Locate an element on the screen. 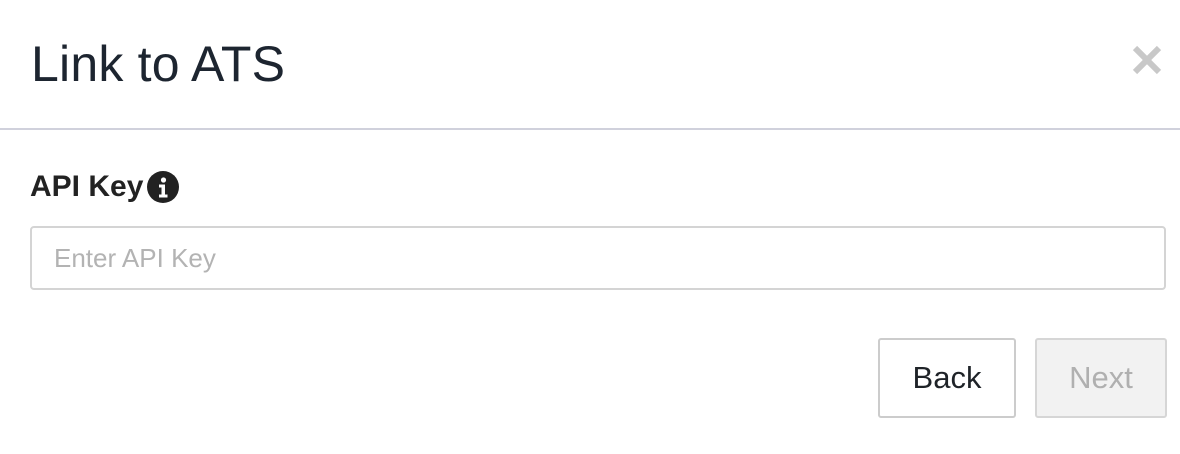 This screenshot has width=1180, height=454. api-key-label-row: API Key is located at coordinates (105, 187).